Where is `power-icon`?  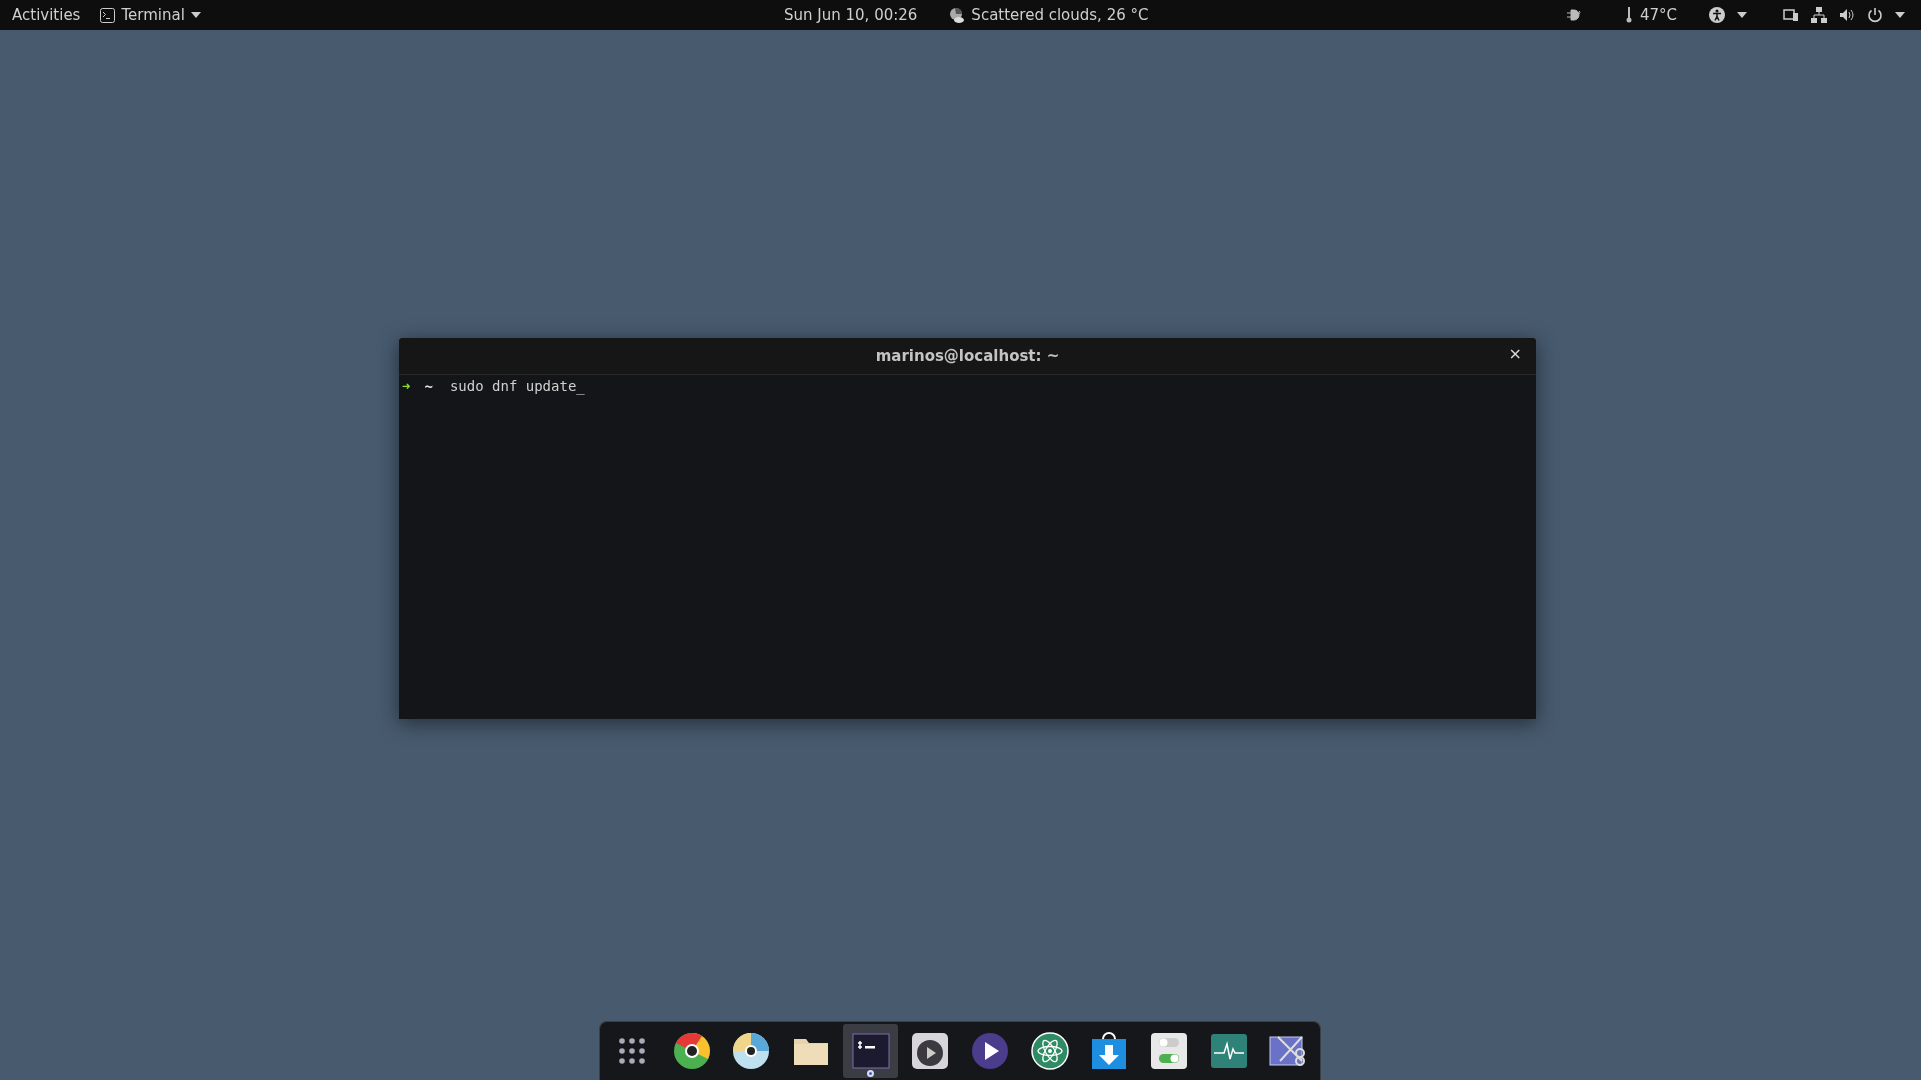
power-icon is located at coordinates (1875, 15).